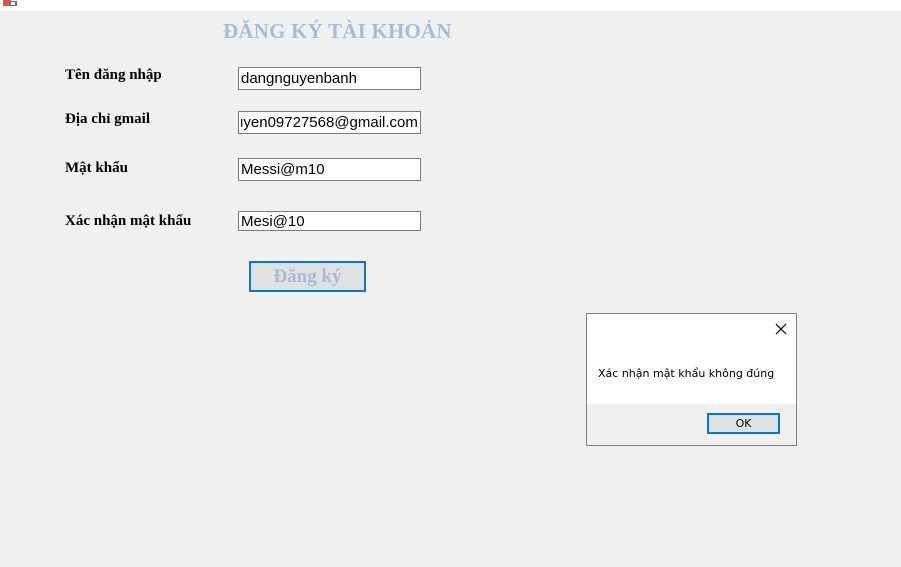 The image size is (901, 567). Describe the element at coordinates (691, 359) in the screenshot. I see `dialog-content-area` at that location.